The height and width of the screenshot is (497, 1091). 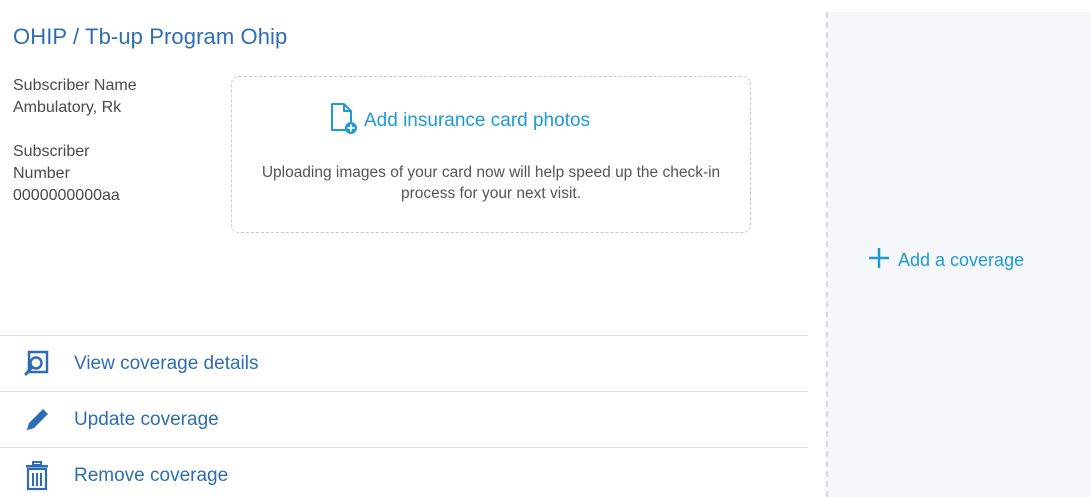 I want to click on coverage-title: OHIP / Tb-up Program Ohip, so click(x=150, y=36).